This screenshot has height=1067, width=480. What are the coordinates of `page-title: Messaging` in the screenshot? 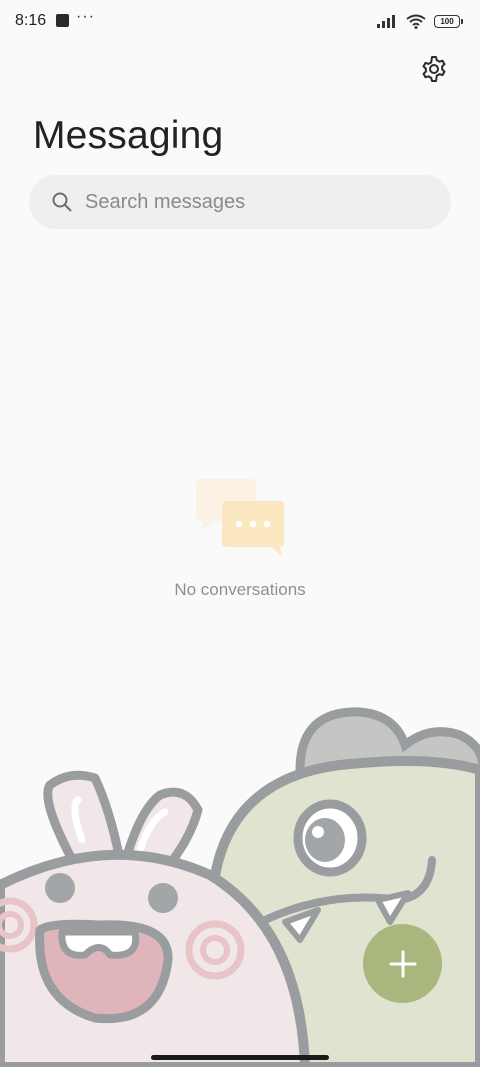 It's located at (128, 135).